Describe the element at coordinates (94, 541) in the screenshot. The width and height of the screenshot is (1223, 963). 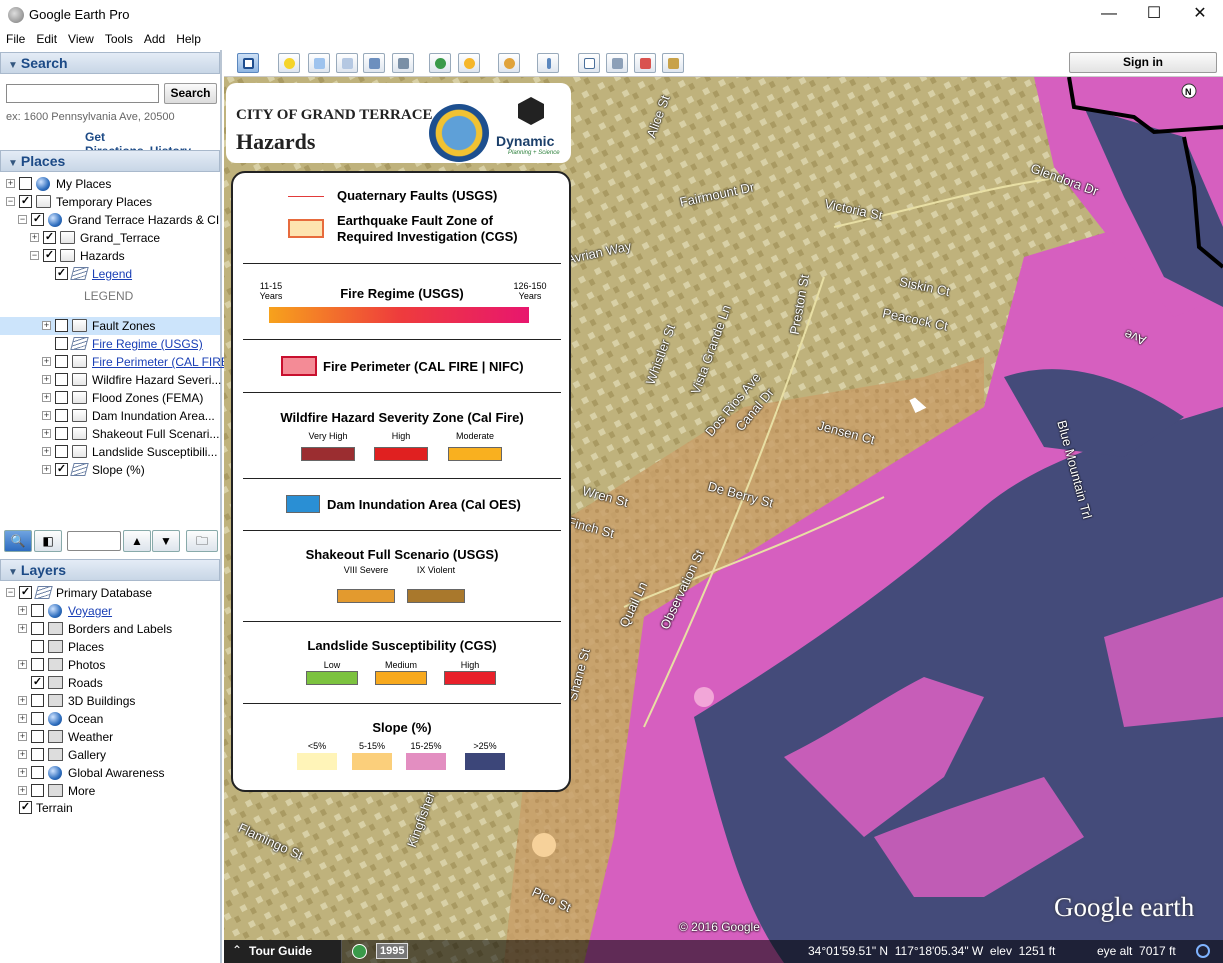
I see `places-filter-input` at that location.